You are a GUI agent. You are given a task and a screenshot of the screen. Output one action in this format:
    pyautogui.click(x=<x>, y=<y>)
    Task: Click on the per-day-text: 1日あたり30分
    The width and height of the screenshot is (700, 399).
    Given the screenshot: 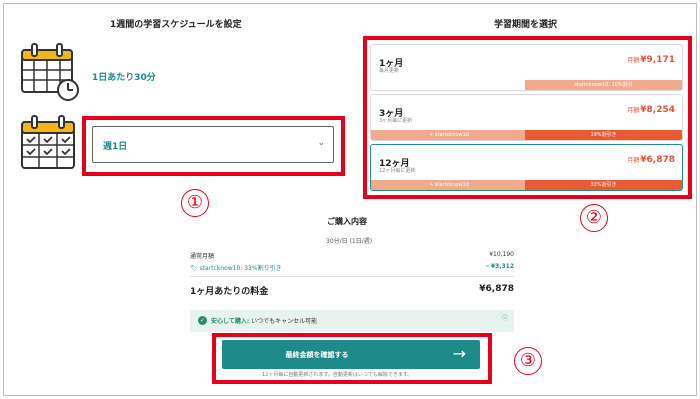 What is the action you would take?
    pyautogui.click(x=124, y=78)
    